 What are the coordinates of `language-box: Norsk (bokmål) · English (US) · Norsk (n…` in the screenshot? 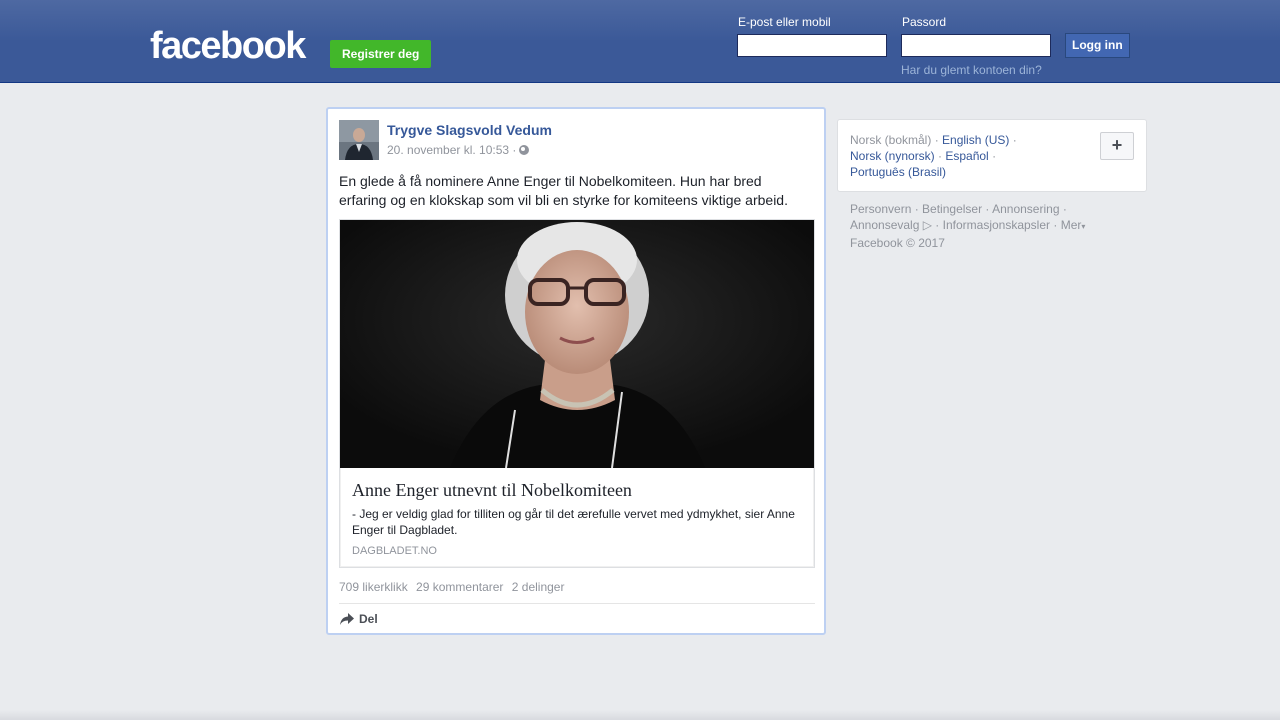 It's located at (992, 155).